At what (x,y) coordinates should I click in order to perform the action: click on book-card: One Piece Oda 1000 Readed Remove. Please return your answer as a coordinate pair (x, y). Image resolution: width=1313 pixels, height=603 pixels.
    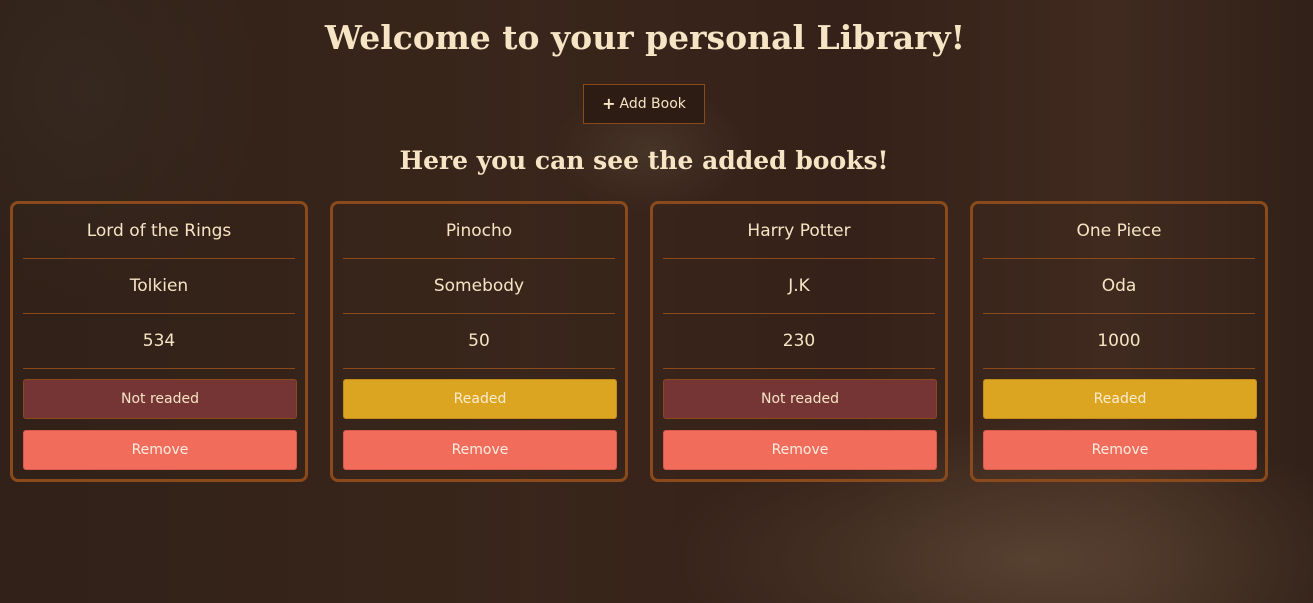
    Looking at the image, I should click on (1119, 341).